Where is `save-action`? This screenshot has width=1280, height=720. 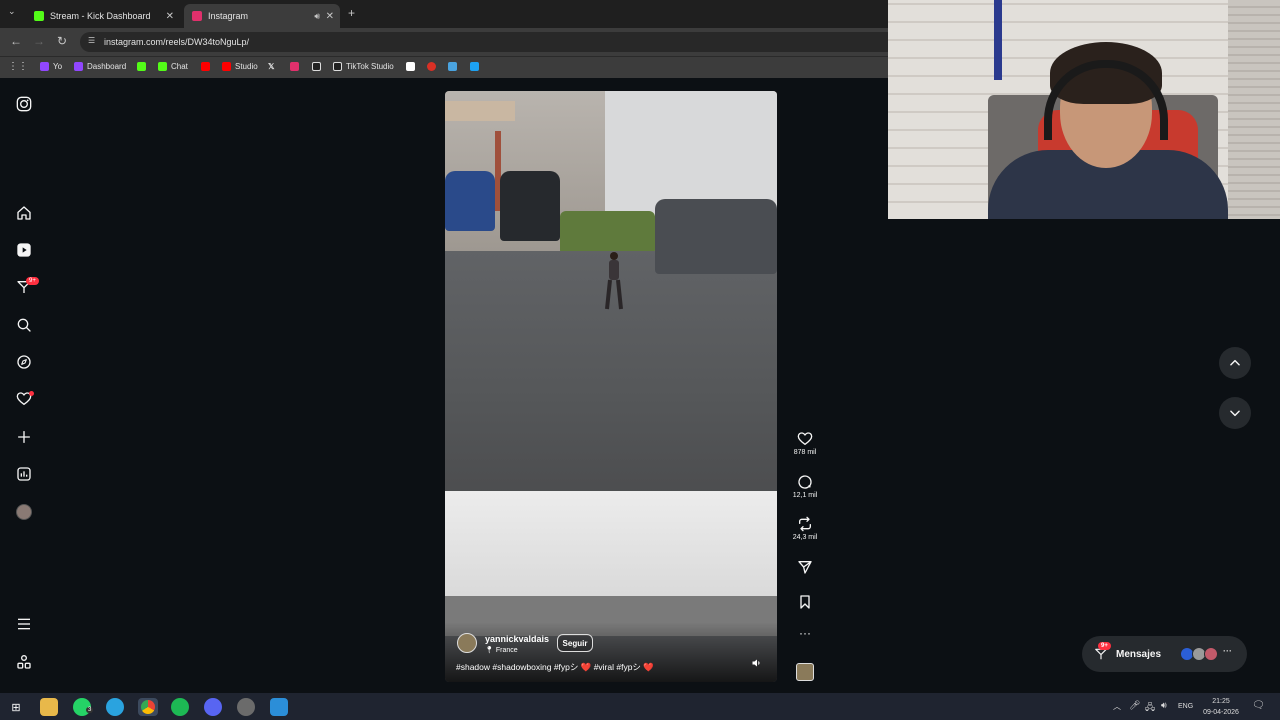 save-action is located at coordinates (805, 602).